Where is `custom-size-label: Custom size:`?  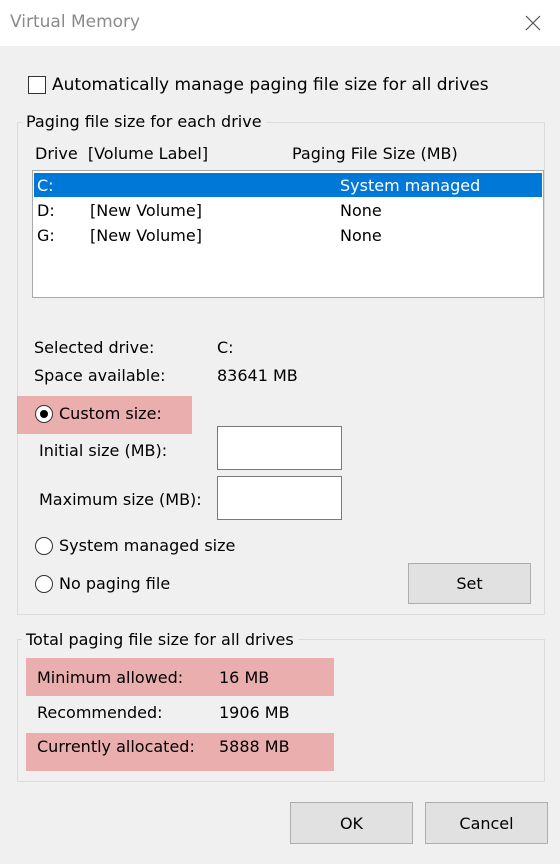 custom-size-label: Custom size: is located at coordinates (110, 413).